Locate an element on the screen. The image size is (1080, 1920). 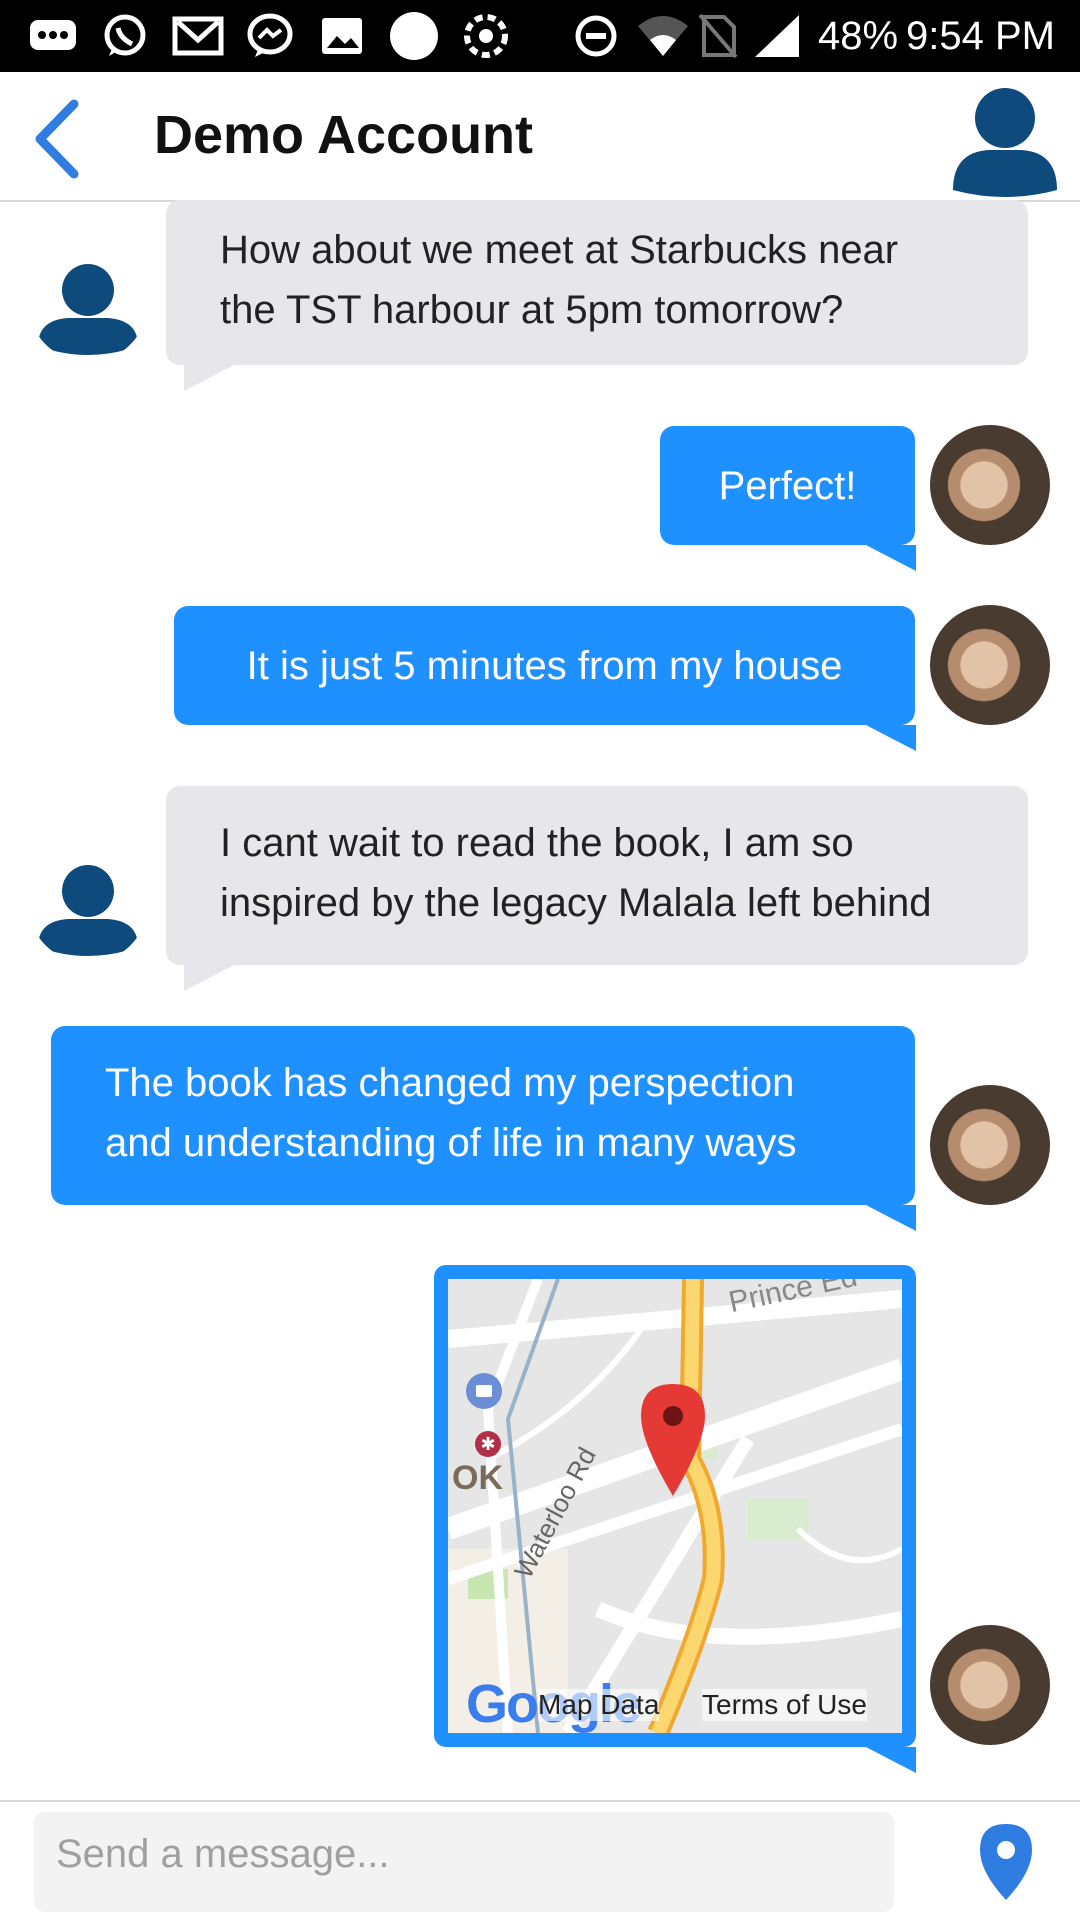
dnd-icon is located at coordinates (596, 36).